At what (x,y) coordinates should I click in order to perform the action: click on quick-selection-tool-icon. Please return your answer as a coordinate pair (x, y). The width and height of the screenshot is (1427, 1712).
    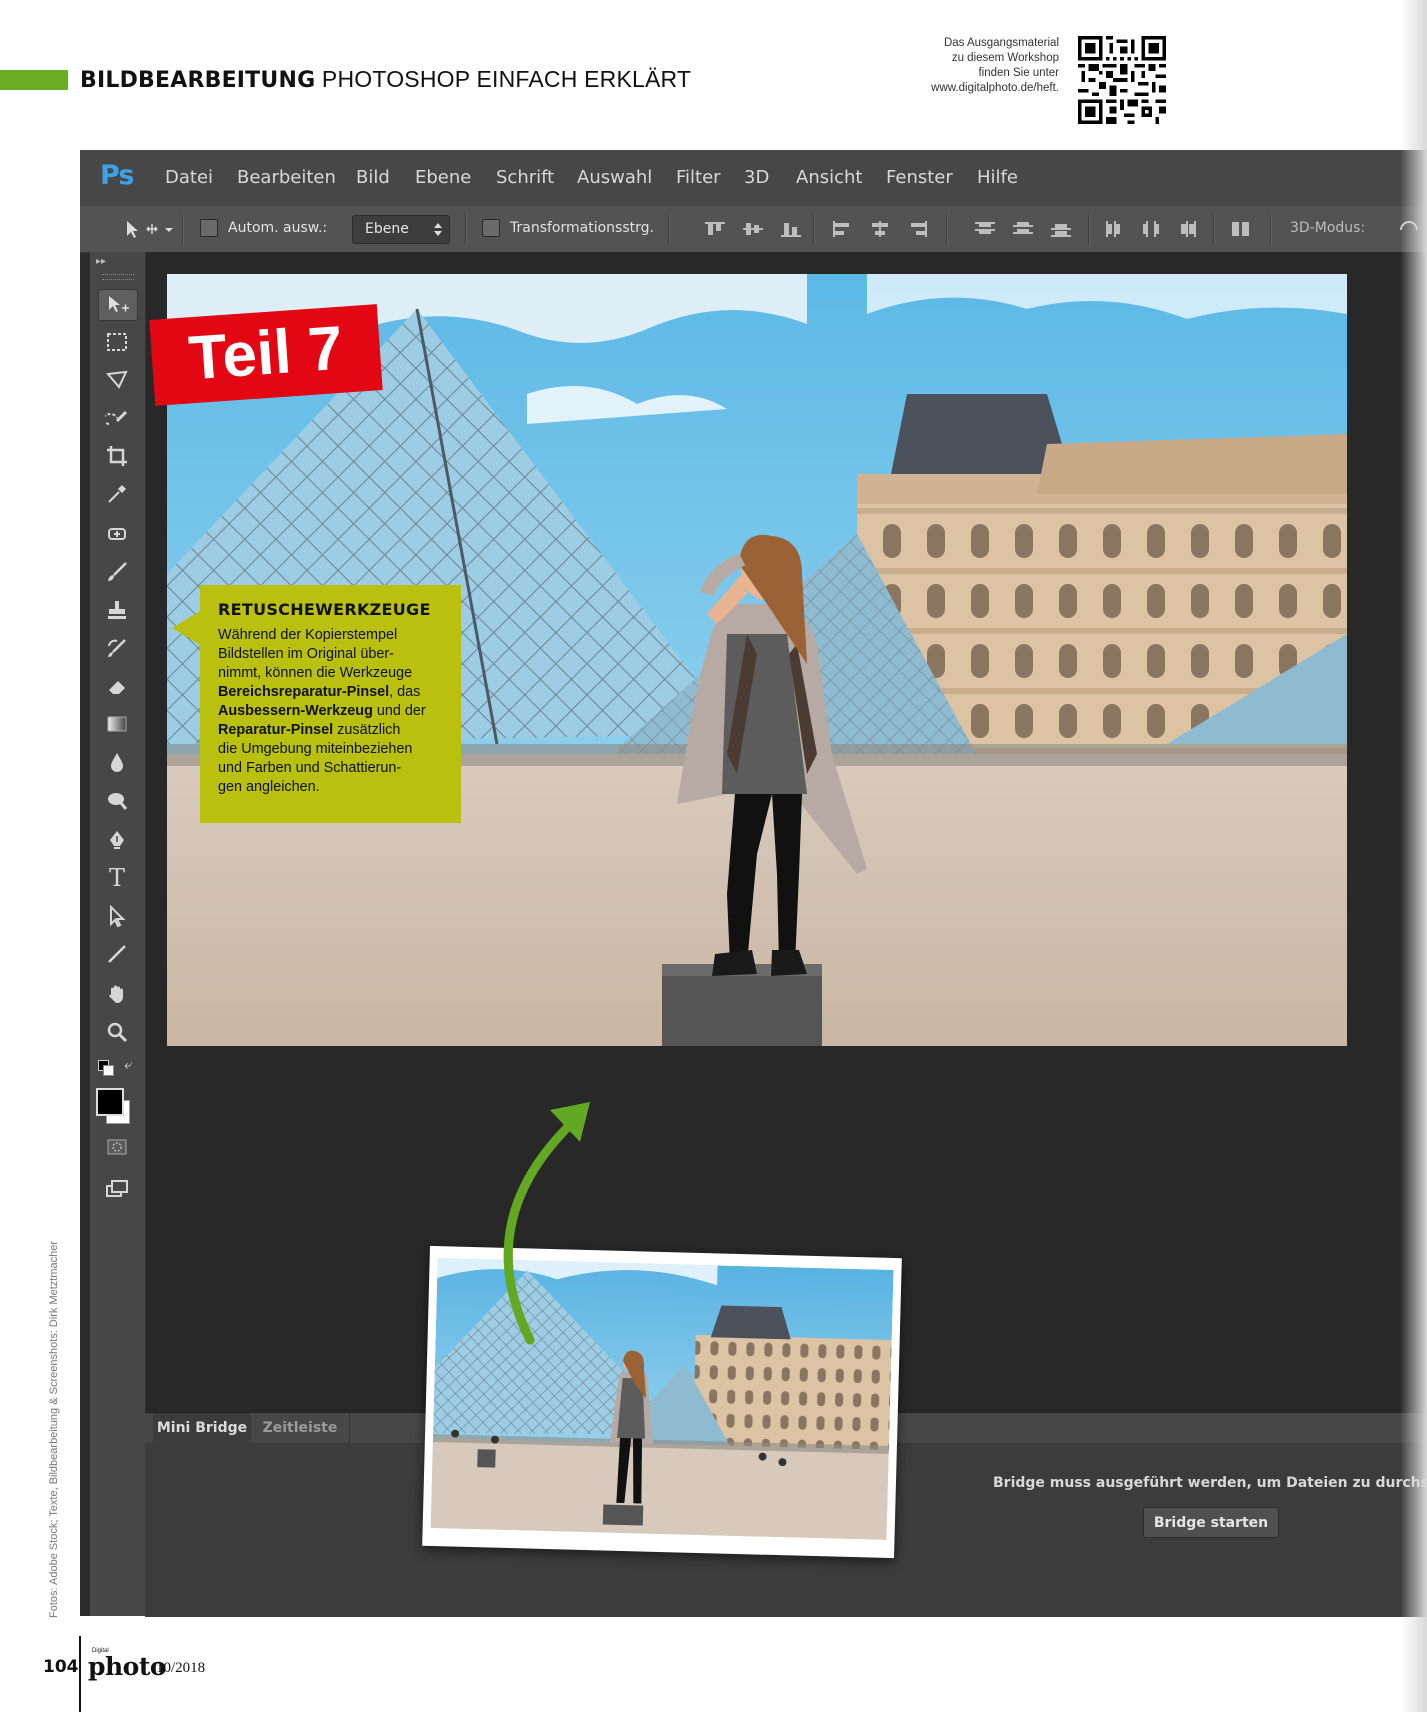
    Looking at the image, I should click on (117, 418).